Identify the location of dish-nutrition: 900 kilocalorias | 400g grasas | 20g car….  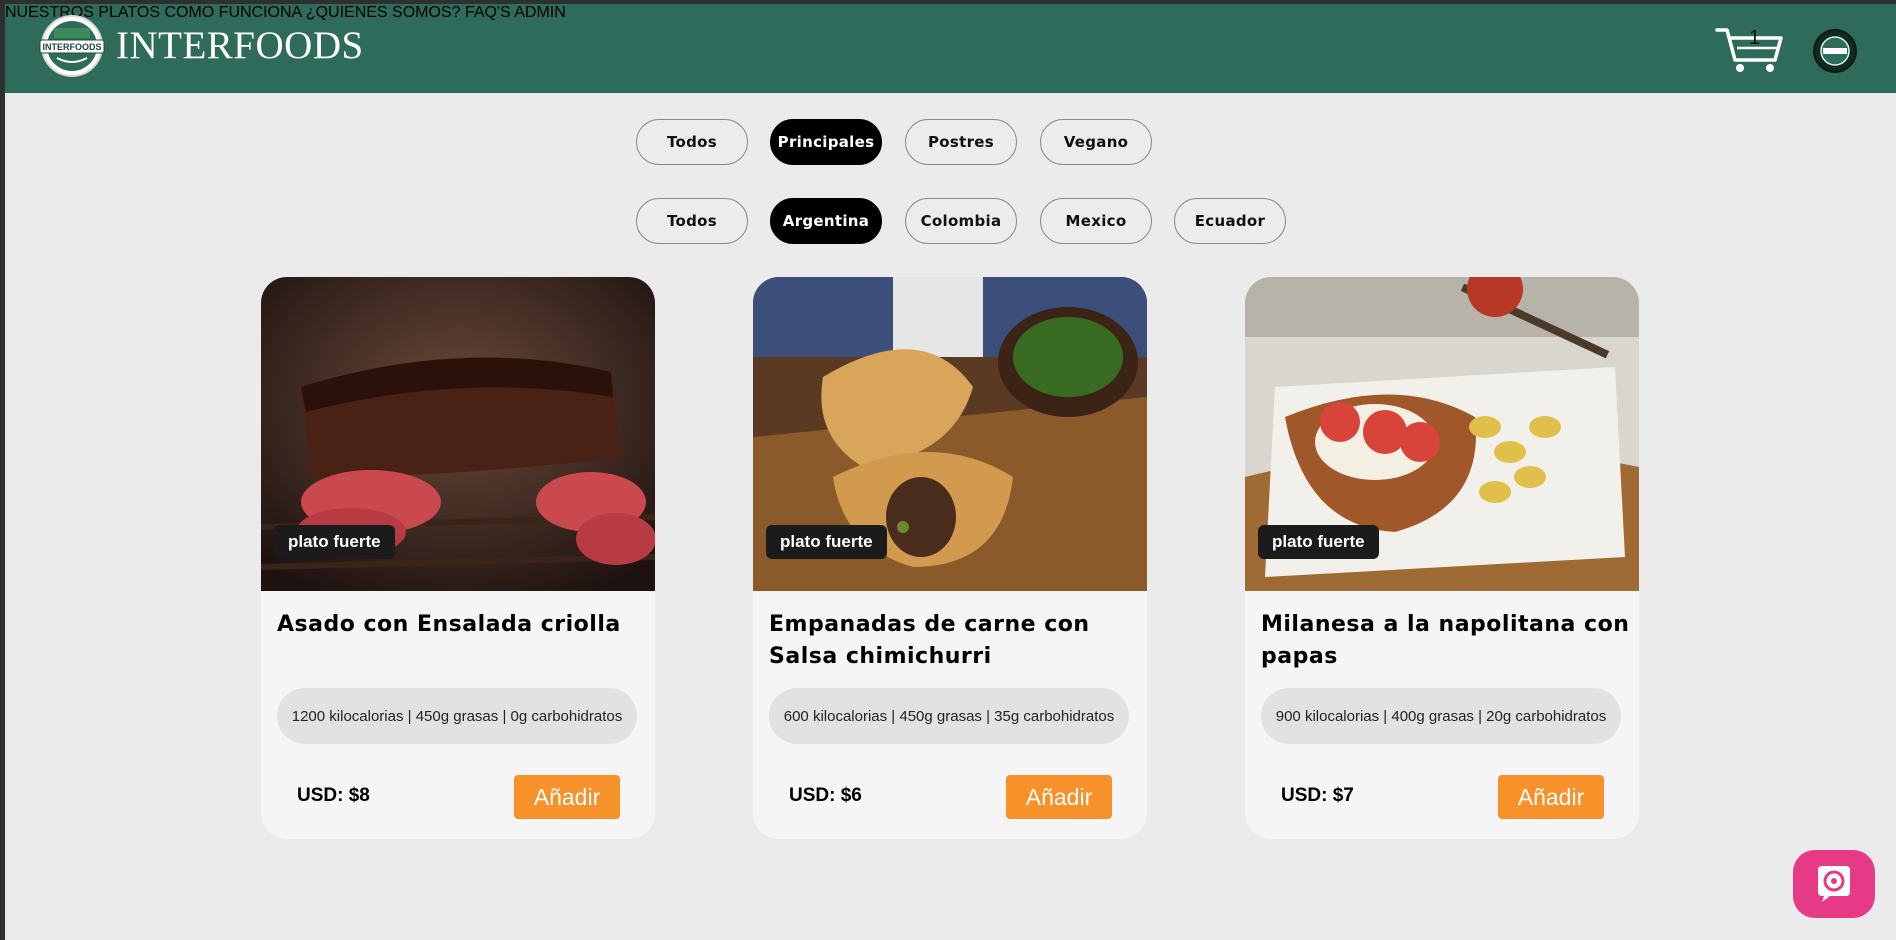
(1441, 716).